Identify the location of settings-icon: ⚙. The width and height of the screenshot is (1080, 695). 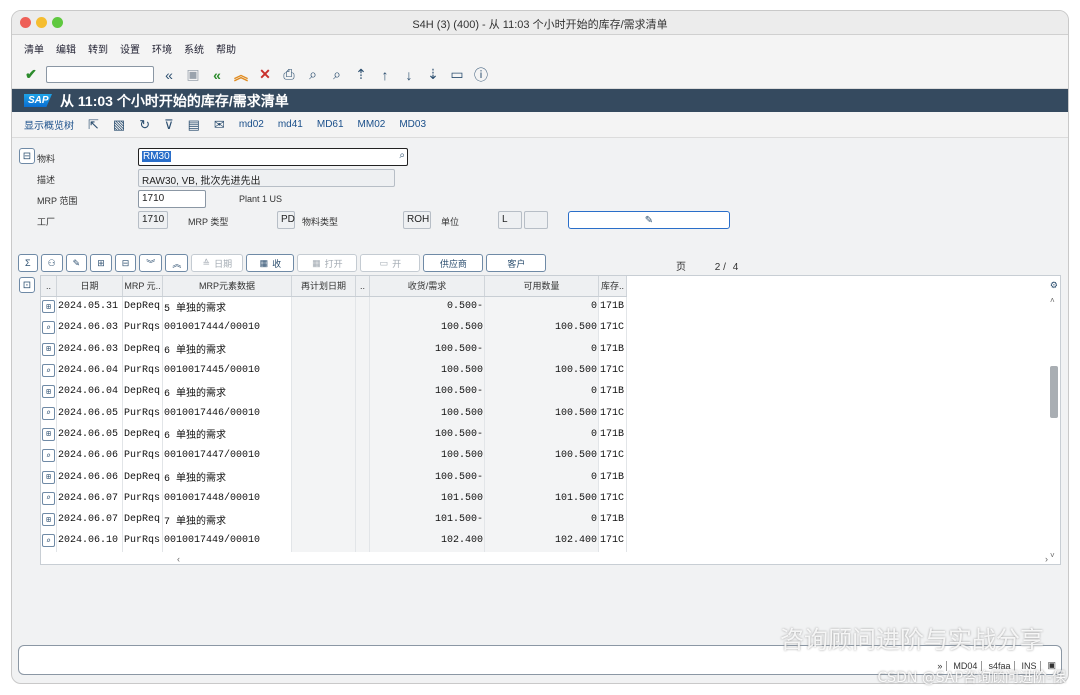
(1054, 285).